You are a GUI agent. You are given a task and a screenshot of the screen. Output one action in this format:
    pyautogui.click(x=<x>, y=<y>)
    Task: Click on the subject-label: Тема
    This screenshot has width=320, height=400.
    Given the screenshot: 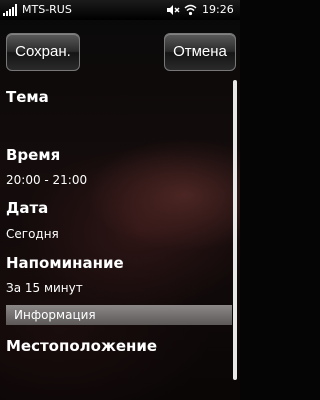 What is the action you would take?
    pyautogui.click(x=27, y=97)
    